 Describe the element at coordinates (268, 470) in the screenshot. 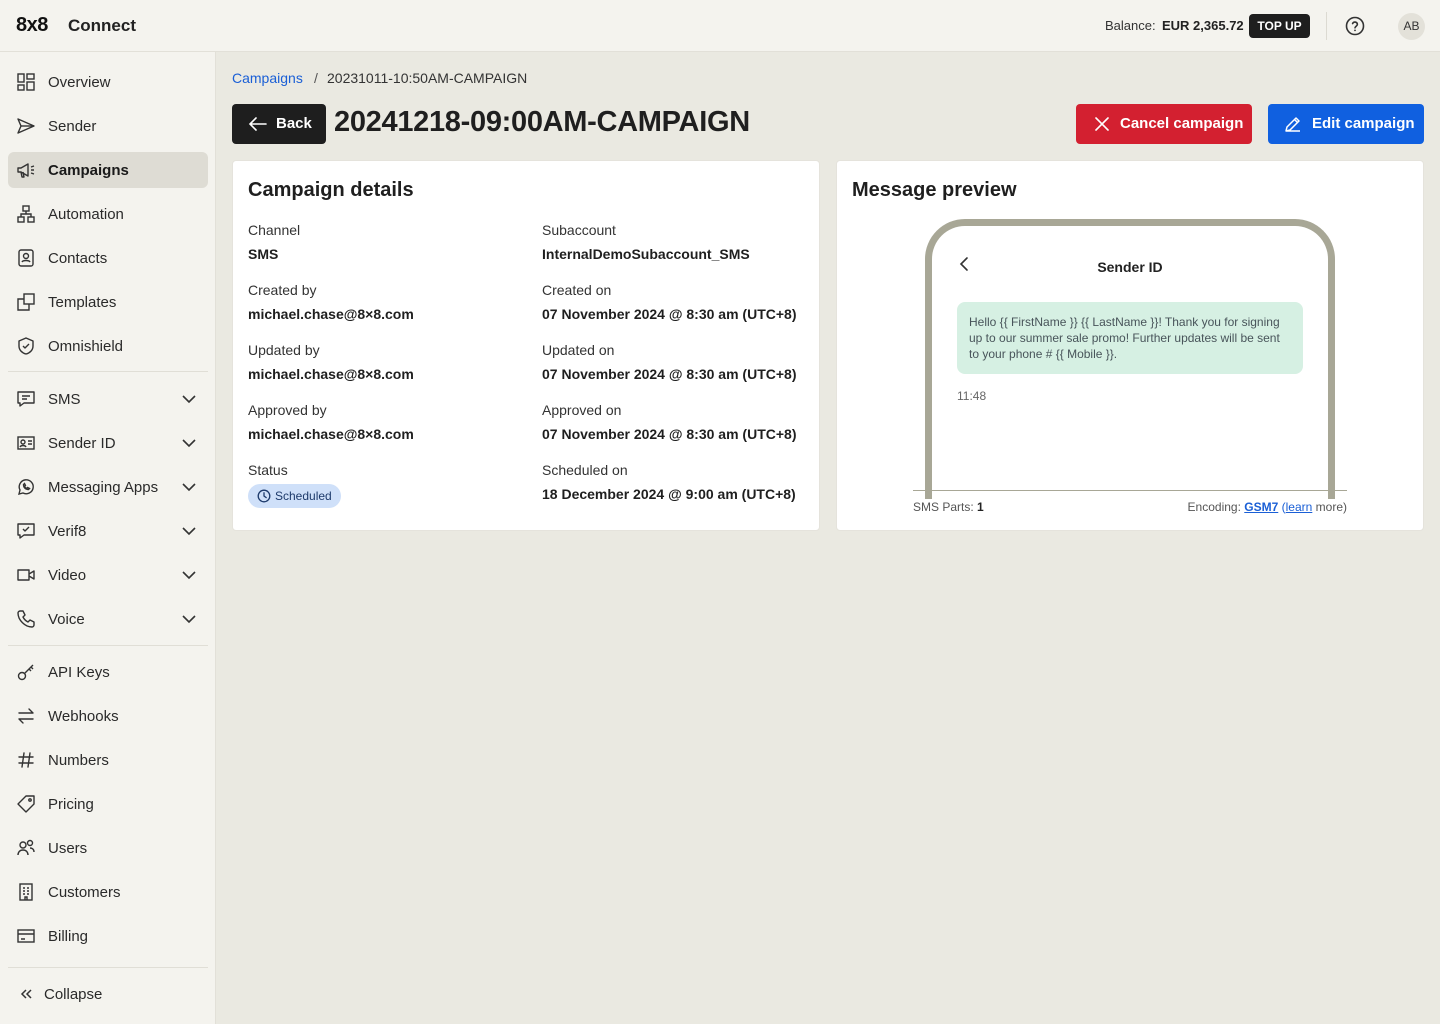

I see `status-label: Status` at that location.